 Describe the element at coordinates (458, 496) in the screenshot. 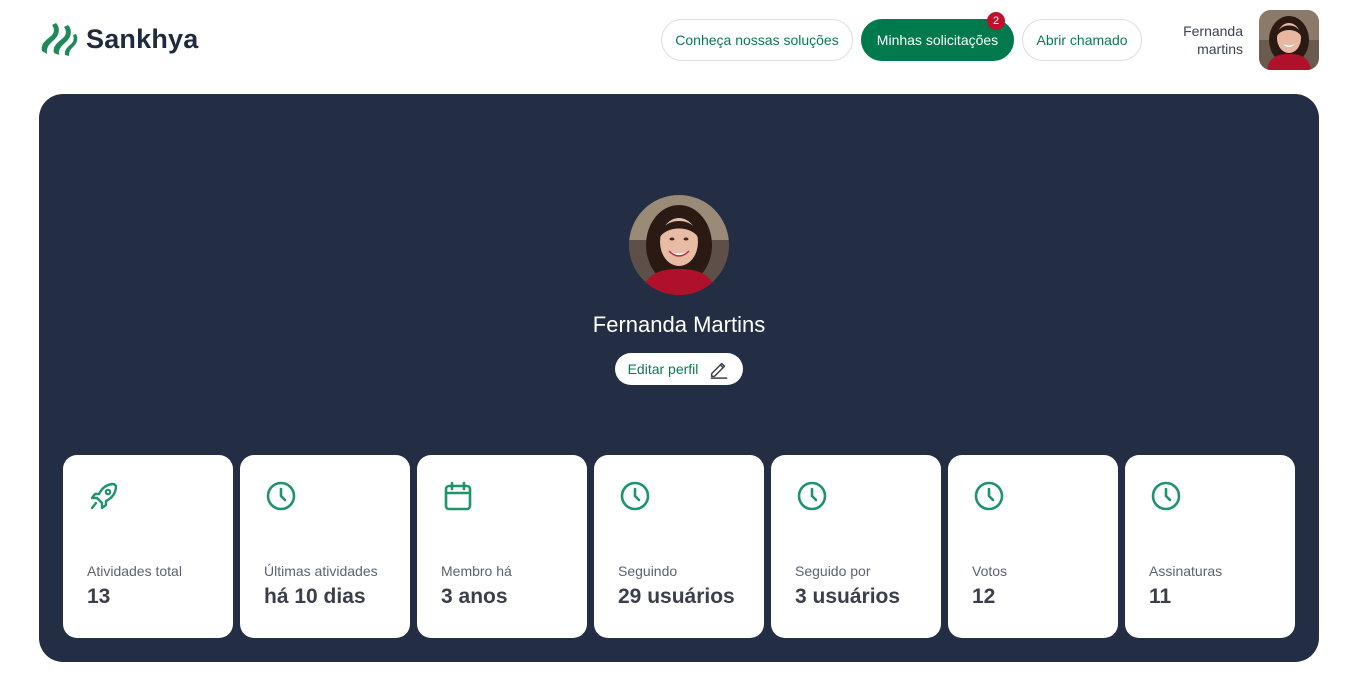

I see `calendar-icon` at that location.